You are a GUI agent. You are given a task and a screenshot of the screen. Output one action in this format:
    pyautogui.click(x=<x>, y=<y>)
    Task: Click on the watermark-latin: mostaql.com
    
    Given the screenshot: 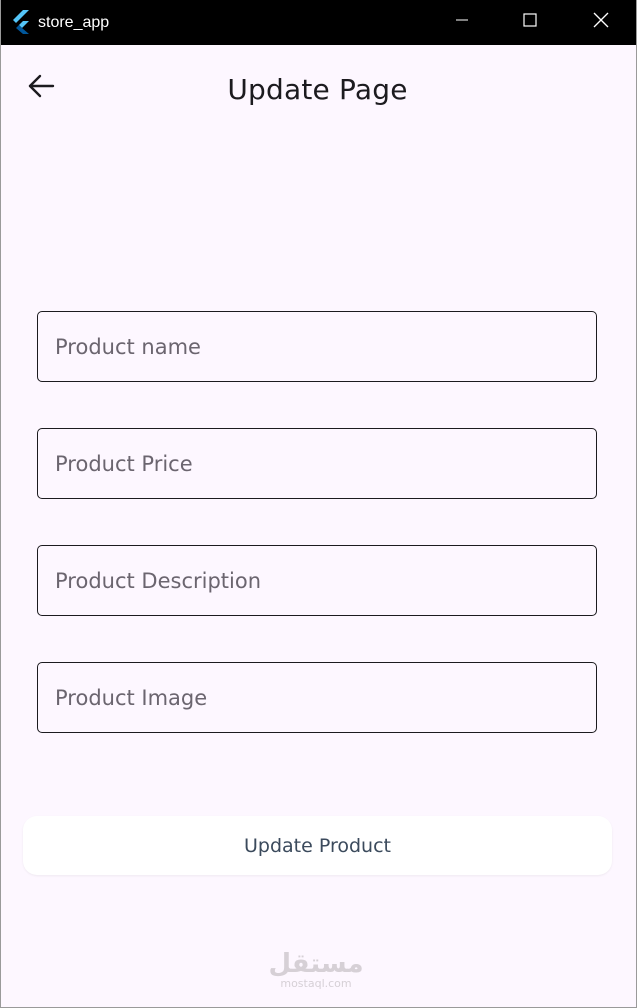 What is the action you would take?
    pyautogui.click(x=316, y=983)
    